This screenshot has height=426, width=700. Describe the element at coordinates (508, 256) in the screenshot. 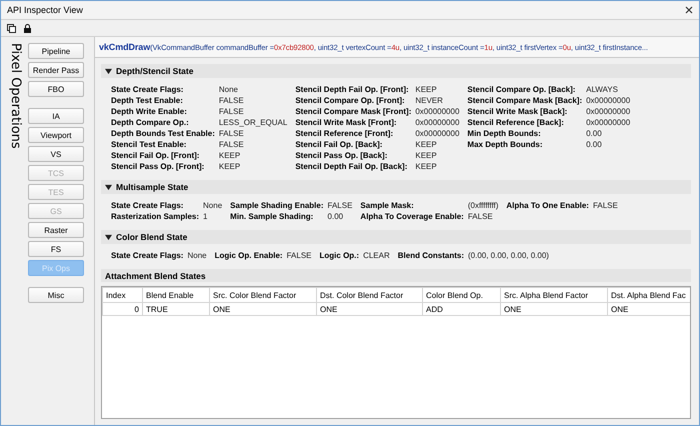

I see `field-value: (0.00, 0.00, 0.00, 0.00)` at that location.